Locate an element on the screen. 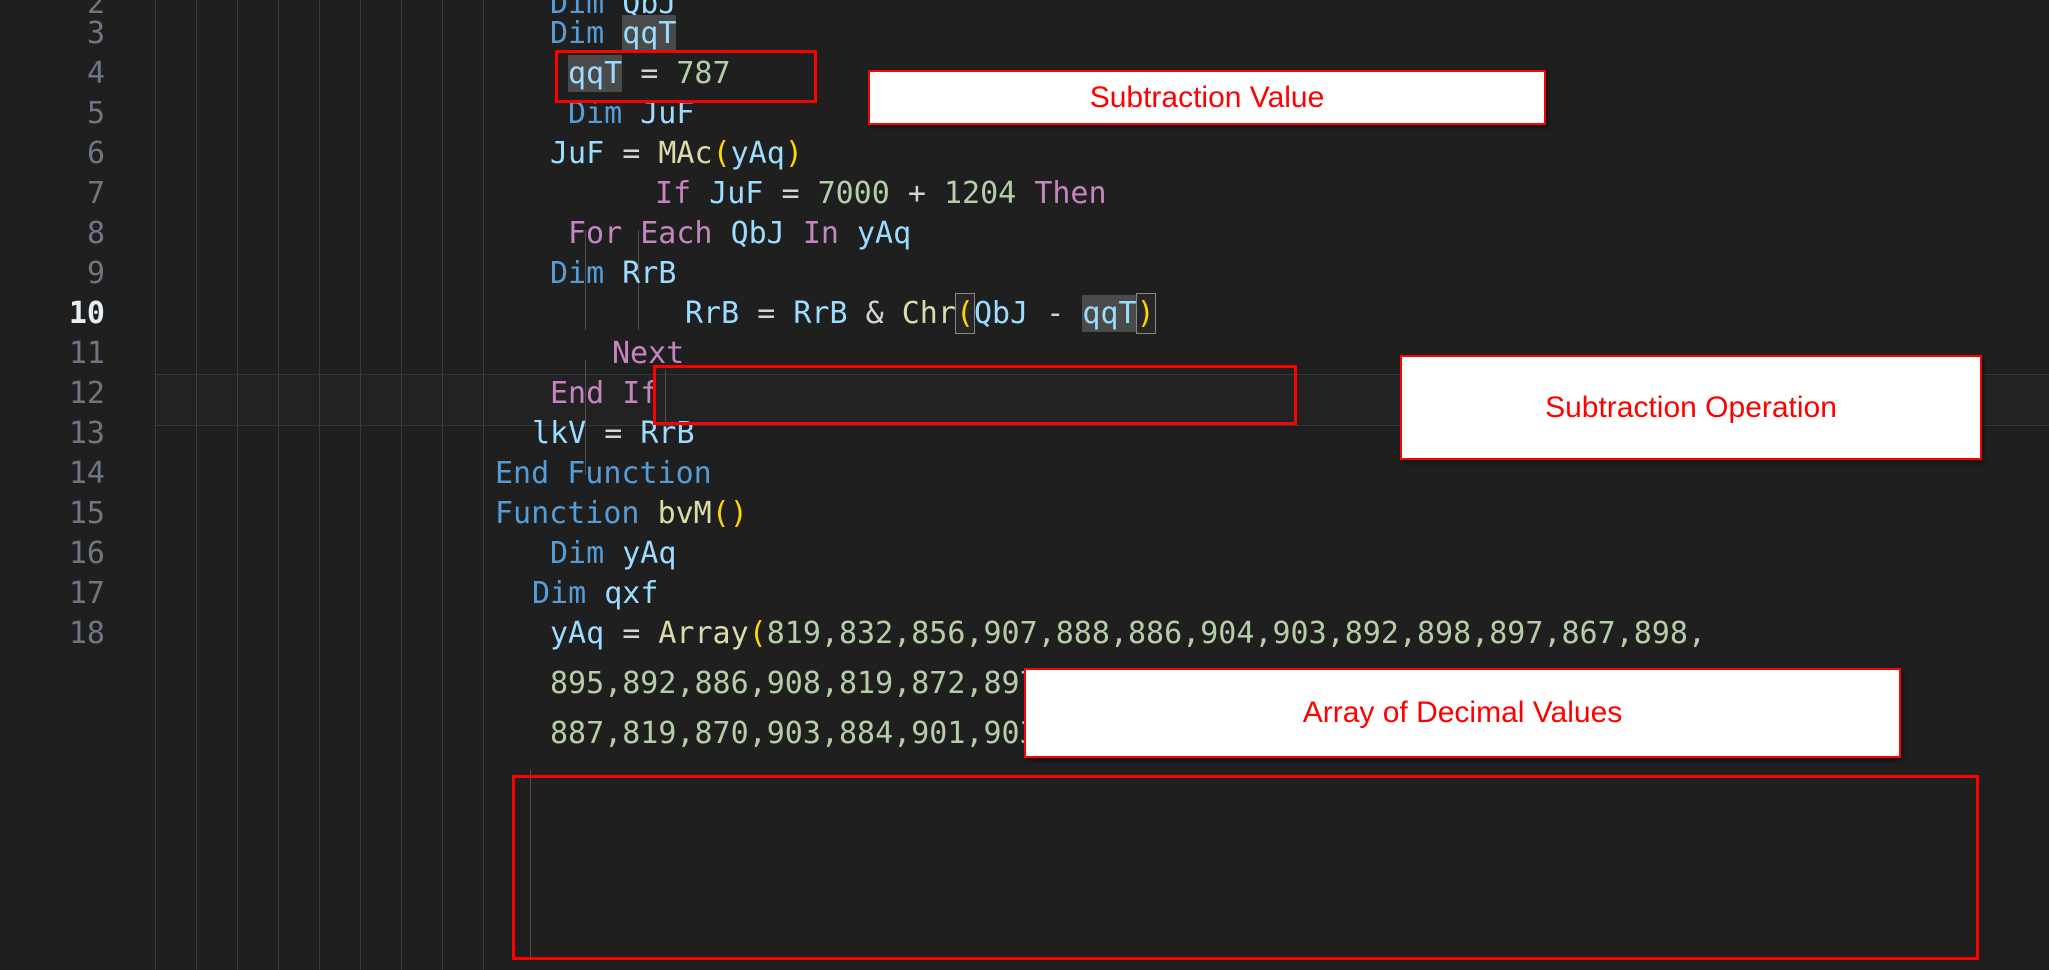 The image size is (2049, 970). line-number: 18 is located at coordinates (86, 633).